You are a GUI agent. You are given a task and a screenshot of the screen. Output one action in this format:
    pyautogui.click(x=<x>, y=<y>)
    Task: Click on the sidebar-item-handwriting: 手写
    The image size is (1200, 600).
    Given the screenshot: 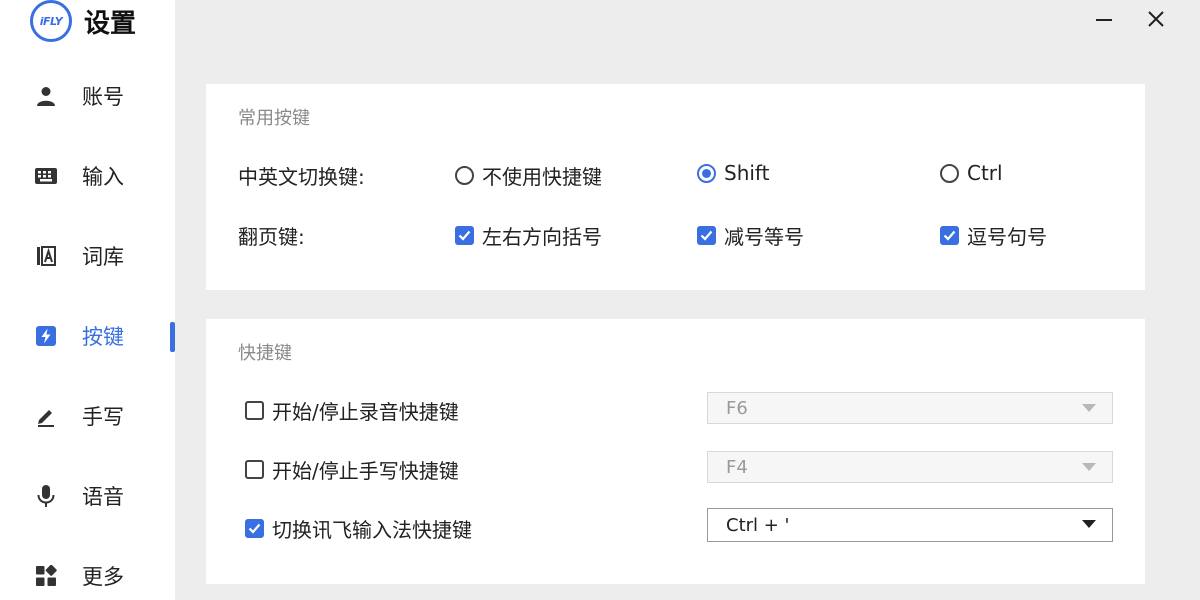 What is the action you would take?
    pyautogui.click(x=87, y=416)
    